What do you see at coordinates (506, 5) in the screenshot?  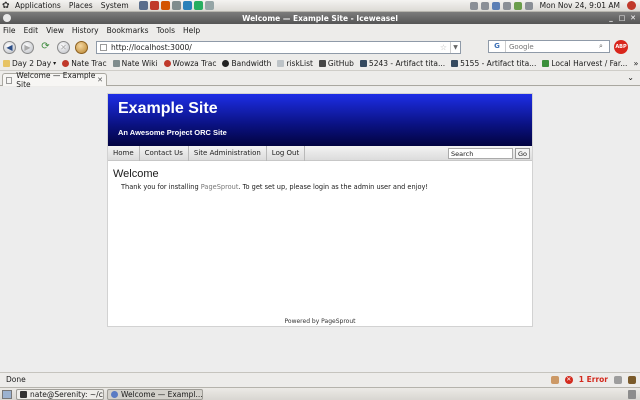 I see `tray-volume-icon` at bounding box center [506, 5].